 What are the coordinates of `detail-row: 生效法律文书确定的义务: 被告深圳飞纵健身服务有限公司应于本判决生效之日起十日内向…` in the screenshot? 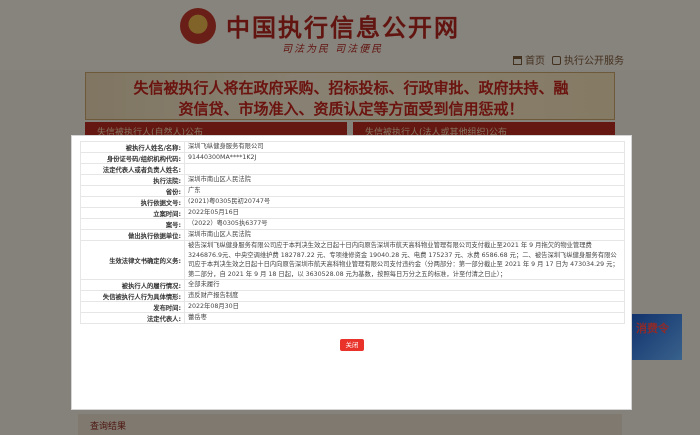 It's located at (352, 260).